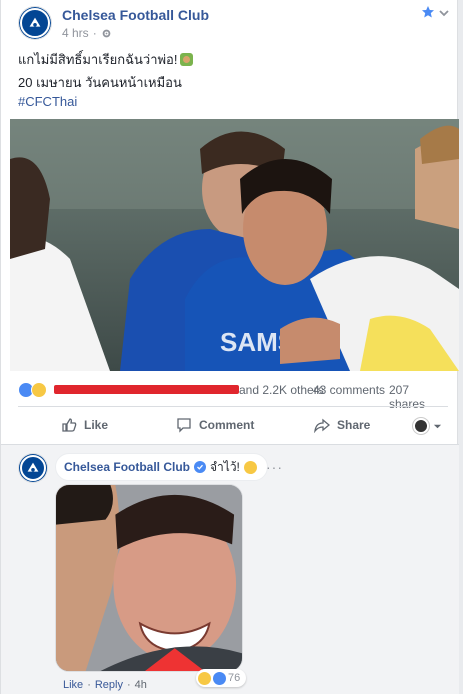 The image size is (463, 694). I want to click on share-arrow-icon, so click(322, 425).